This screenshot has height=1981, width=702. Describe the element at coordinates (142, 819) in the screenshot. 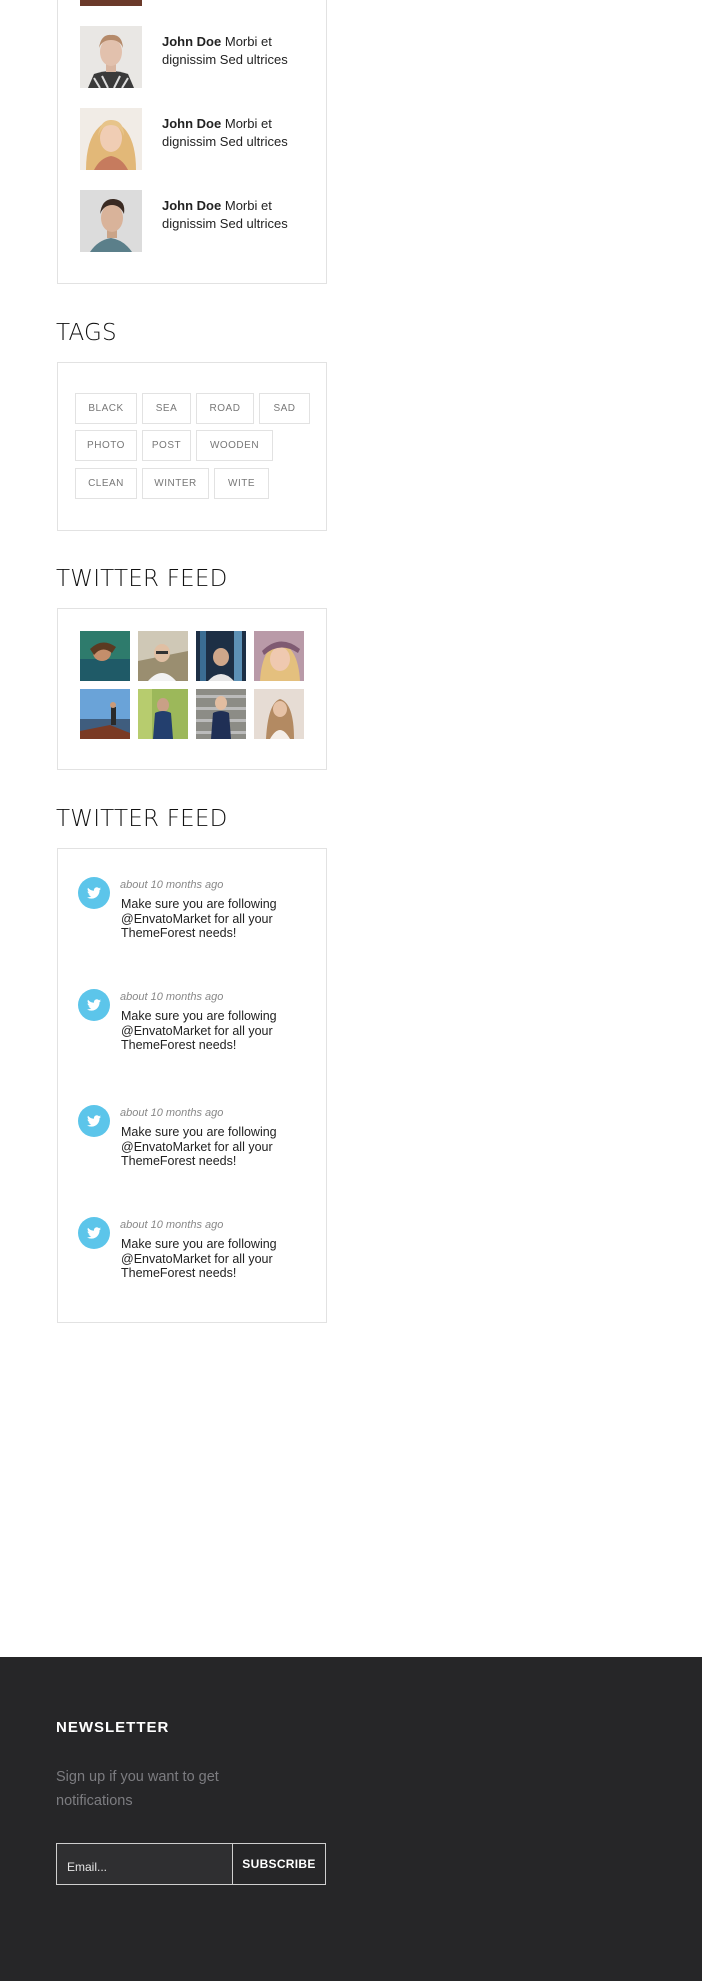

I see `twitter-feed-title: TWITTER FEED` at that location.